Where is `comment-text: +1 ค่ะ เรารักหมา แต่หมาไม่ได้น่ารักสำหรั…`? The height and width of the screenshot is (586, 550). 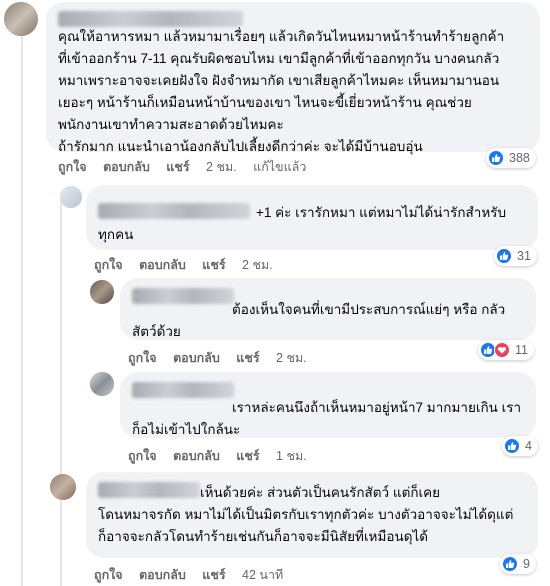
comment-text: +1 ค่ะ เรารักหมา แต่หมาไม่ได้น่ารักสำหรั… is located at coordinates (302, 223).